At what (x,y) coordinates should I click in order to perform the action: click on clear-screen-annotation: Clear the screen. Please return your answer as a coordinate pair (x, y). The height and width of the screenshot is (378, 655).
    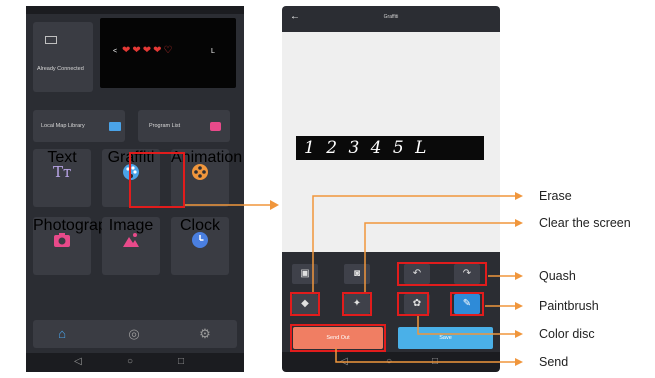
    Looking at the image, I should click on (585, 223).